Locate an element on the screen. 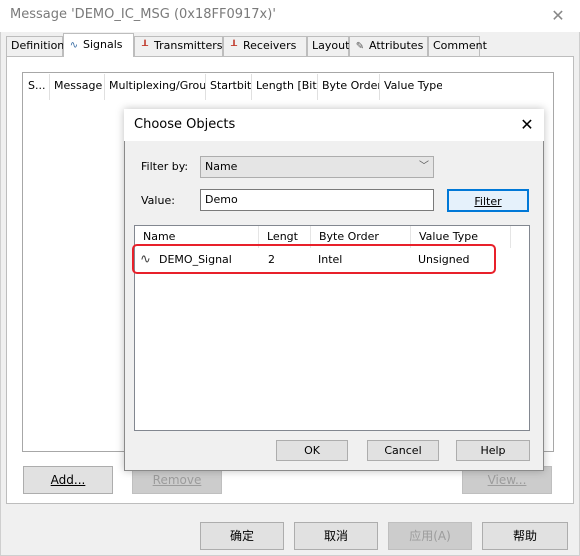 The height and width of the screenshot is (556, 580). apply-button: 应用(A) is located at coordinates (430, 536).